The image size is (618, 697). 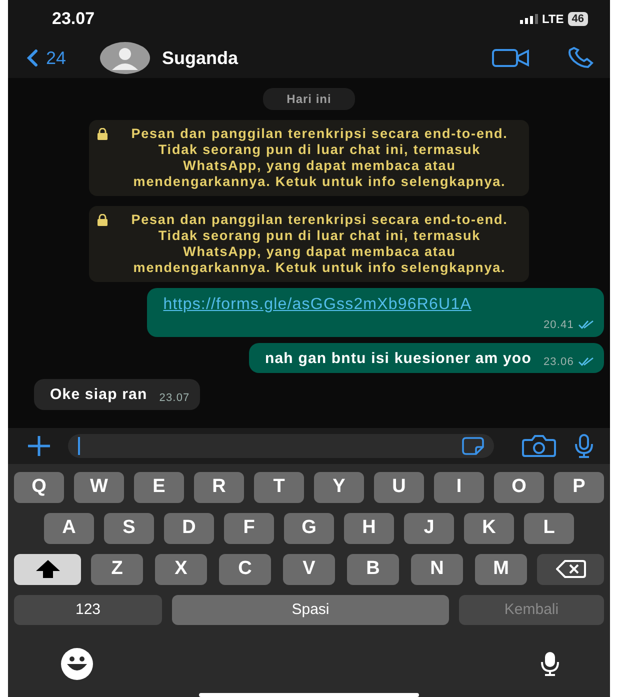 What do you see at coordinates (189, 528) in the screenshot?
I see `keyboard-key: D` at bounding box center [189, 528].